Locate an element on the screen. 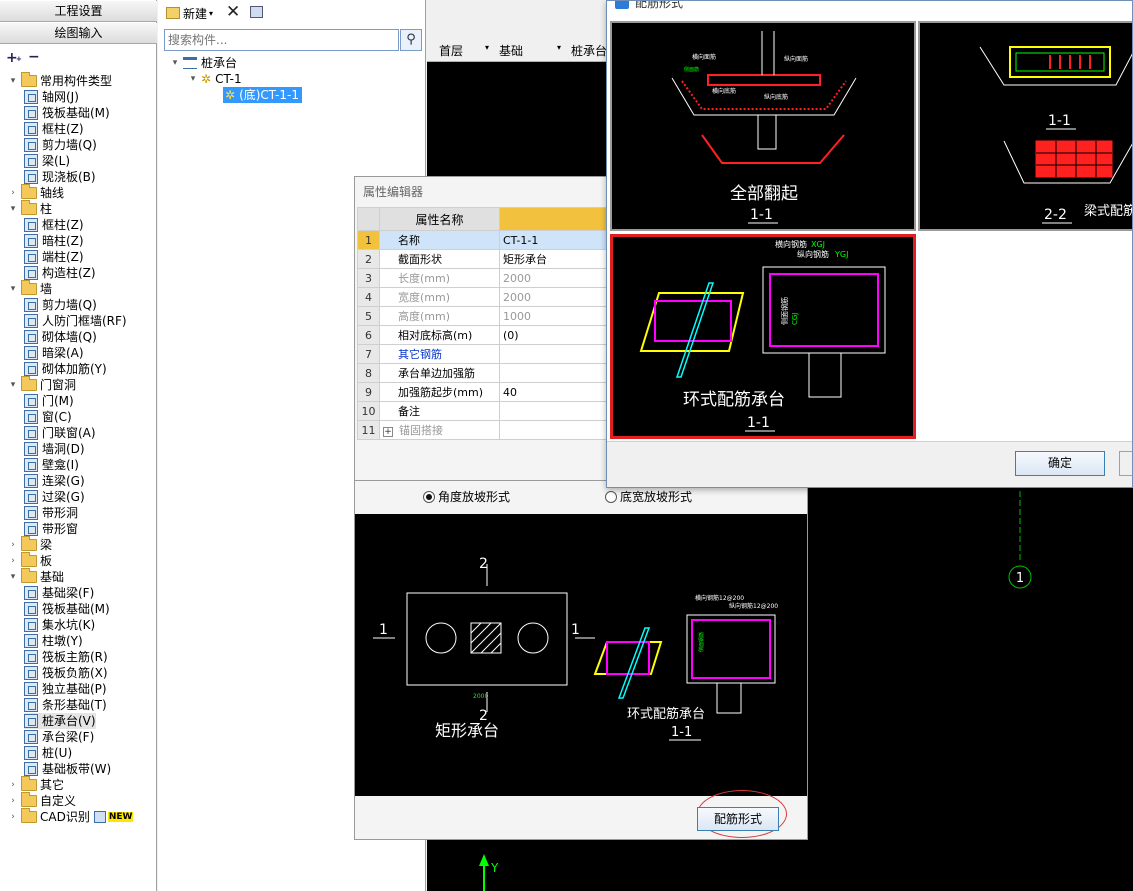 This screenshot has width=1133, height=891. tree-folder: ▾ 基础 is located at coordinates (36, 576).